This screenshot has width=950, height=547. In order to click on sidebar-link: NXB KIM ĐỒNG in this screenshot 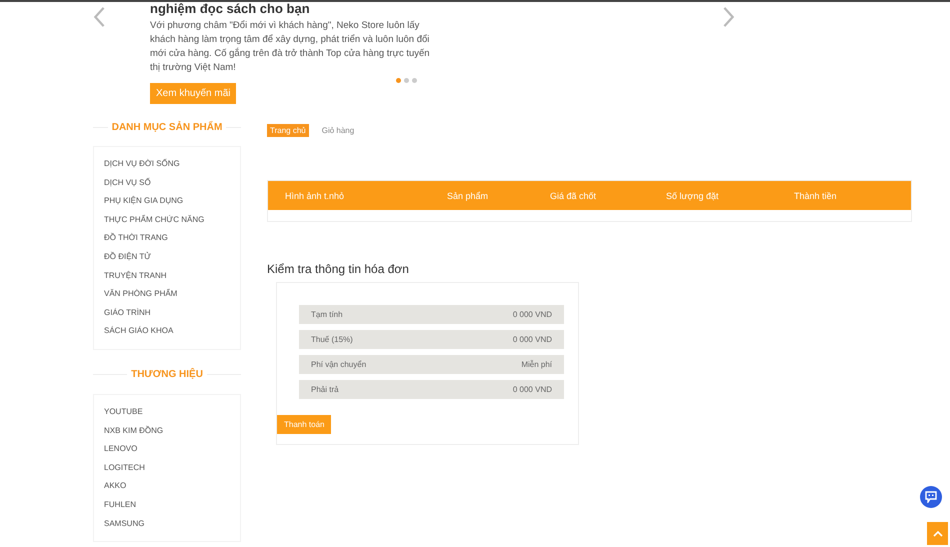, I will do `click(167, 431)`.